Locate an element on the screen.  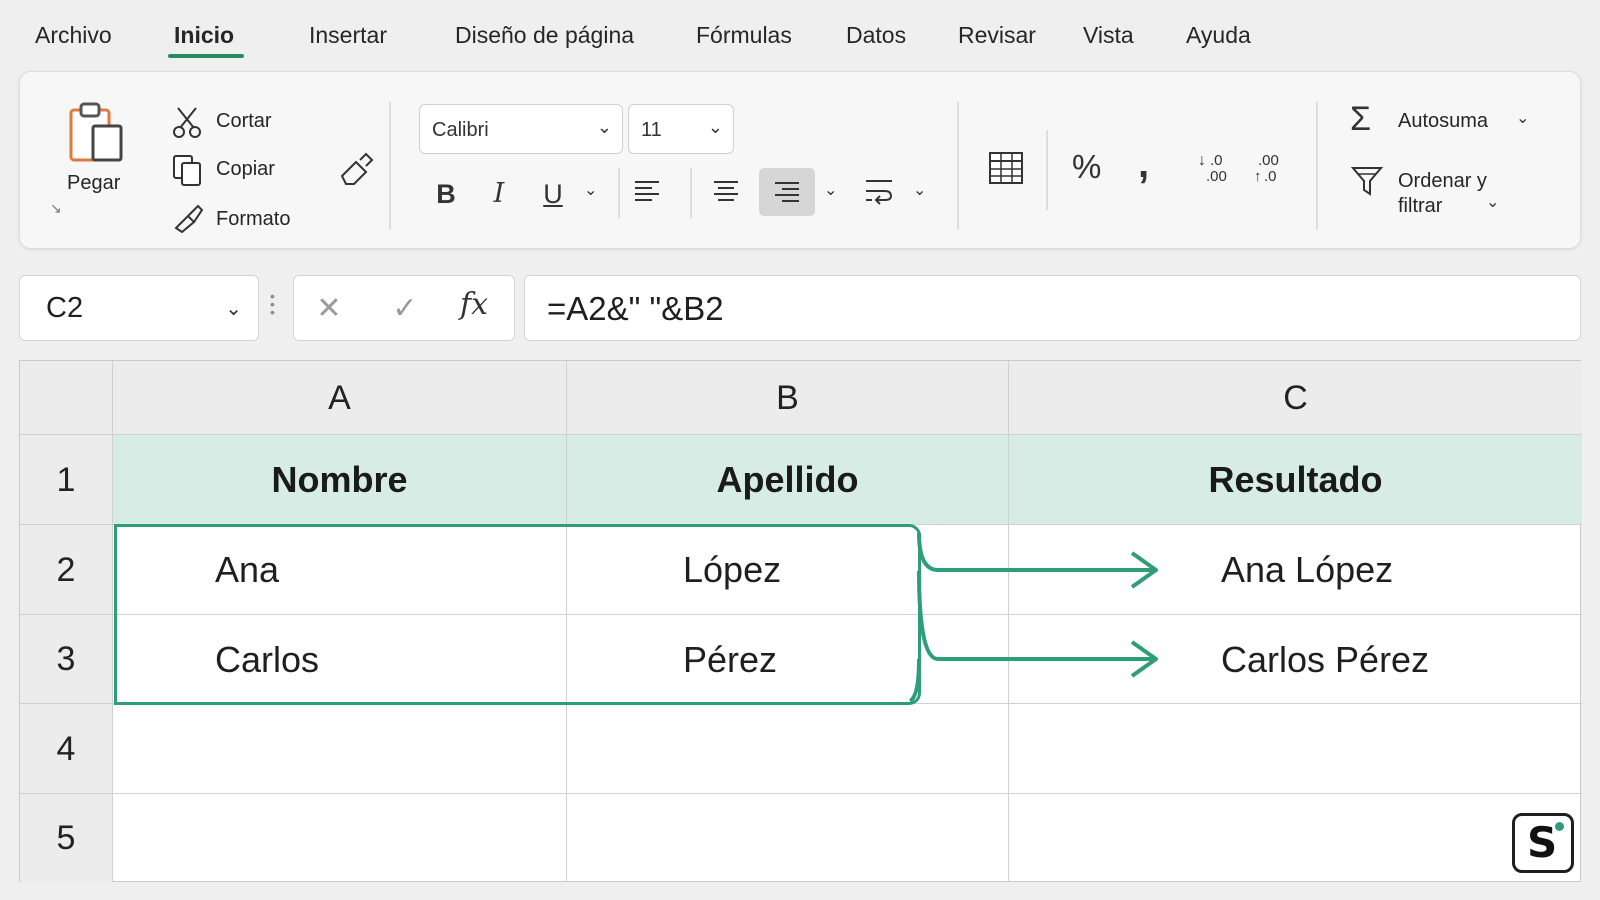
alignment-options-chevron-icon: ⌄ is located at coordinates (830, 190).